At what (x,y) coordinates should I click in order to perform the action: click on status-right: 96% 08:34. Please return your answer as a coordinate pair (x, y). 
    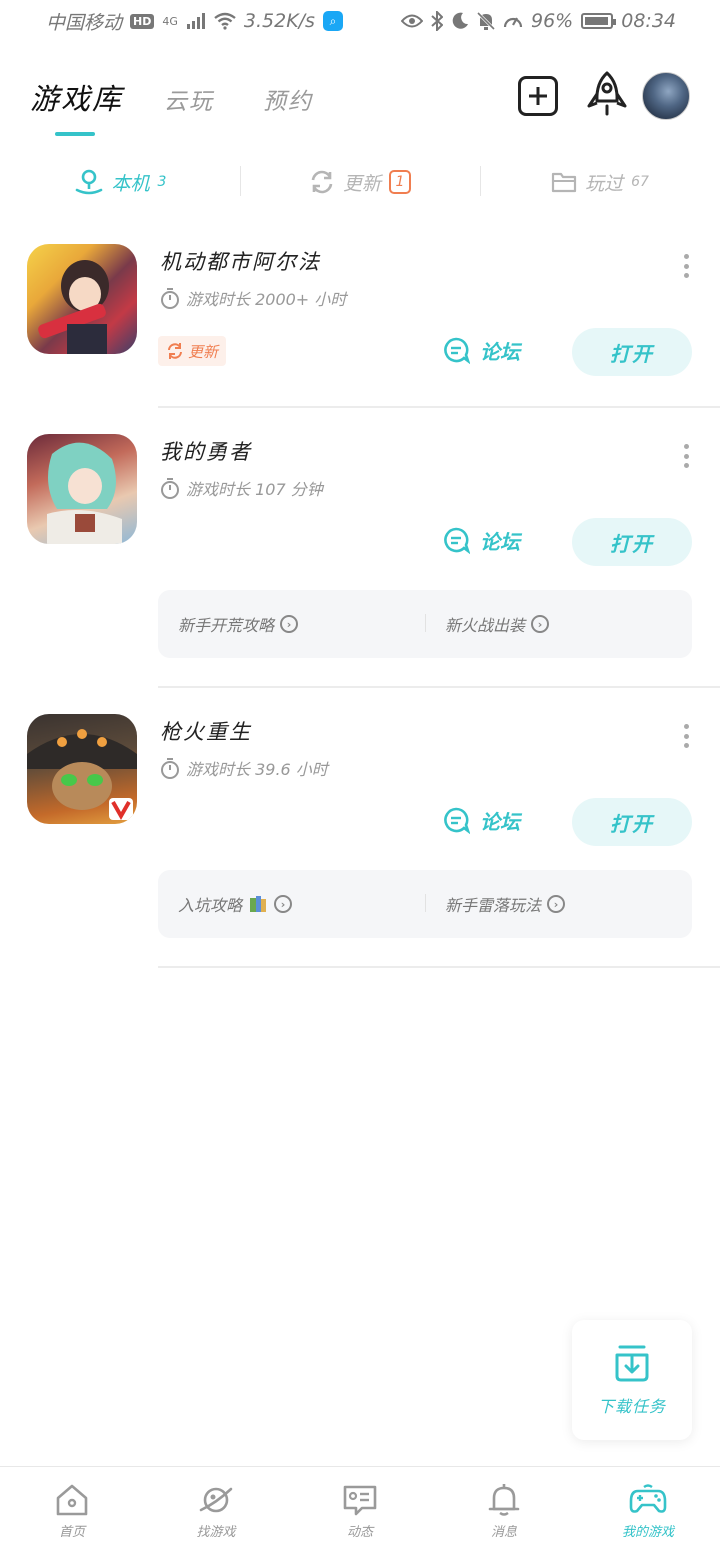
    Looking at the image, I should click on (538, 21).